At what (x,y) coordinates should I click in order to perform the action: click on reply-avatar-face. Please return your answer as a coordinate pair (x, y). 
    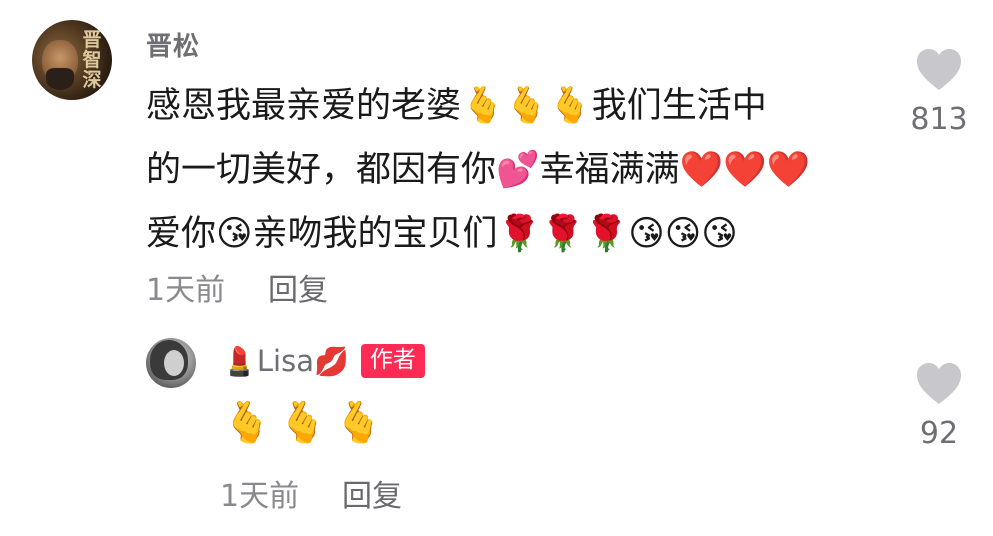
    Looking at the image, I should click on (174, 363).